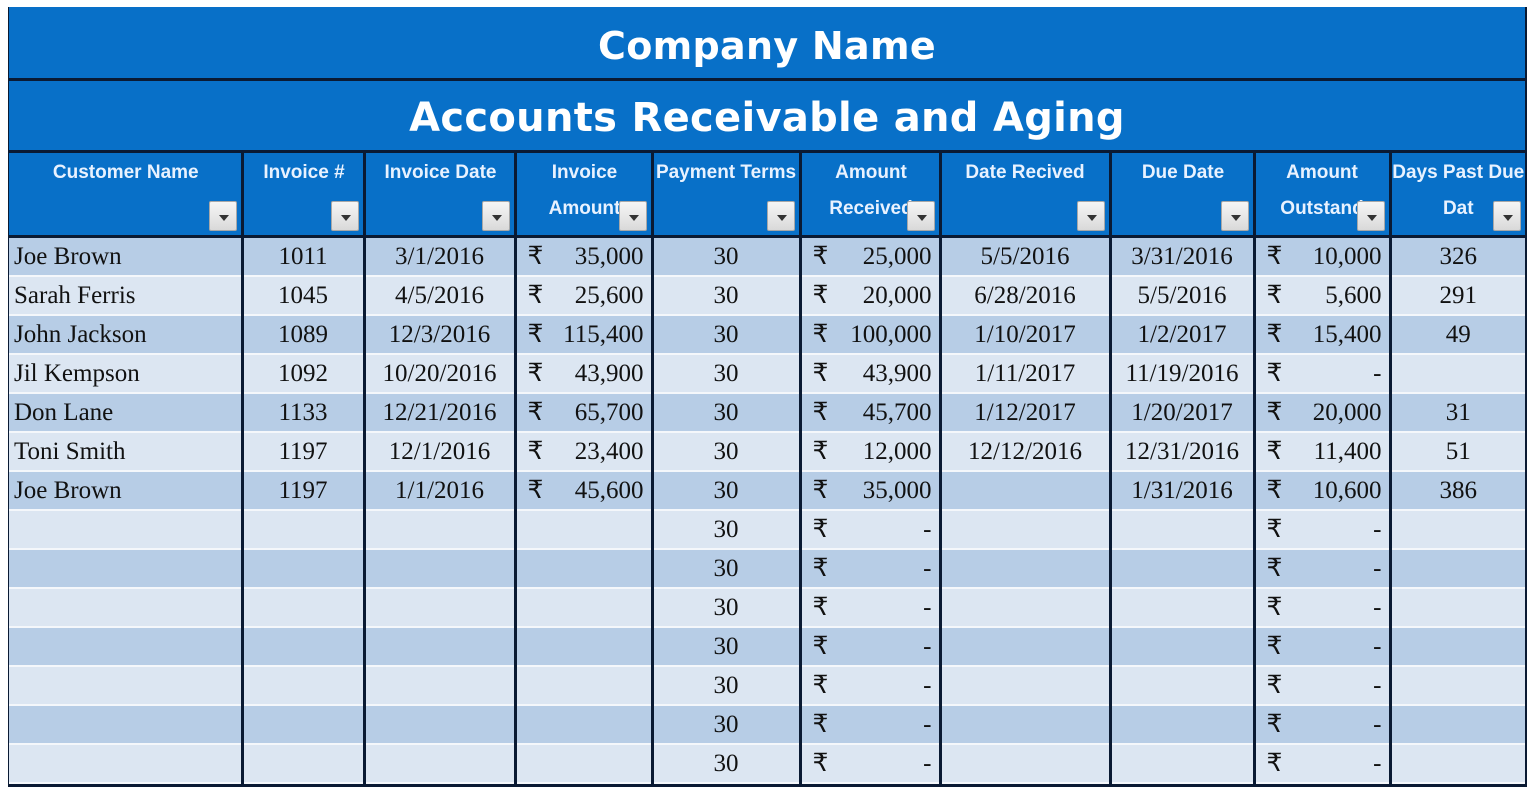 This screenshot has width=1536, height=800. What do you see at coordinates (1323, 491) in the screenshot?
I see `cell-amount-outstanding: ₹10,600` at bounding box center [1323, 491].